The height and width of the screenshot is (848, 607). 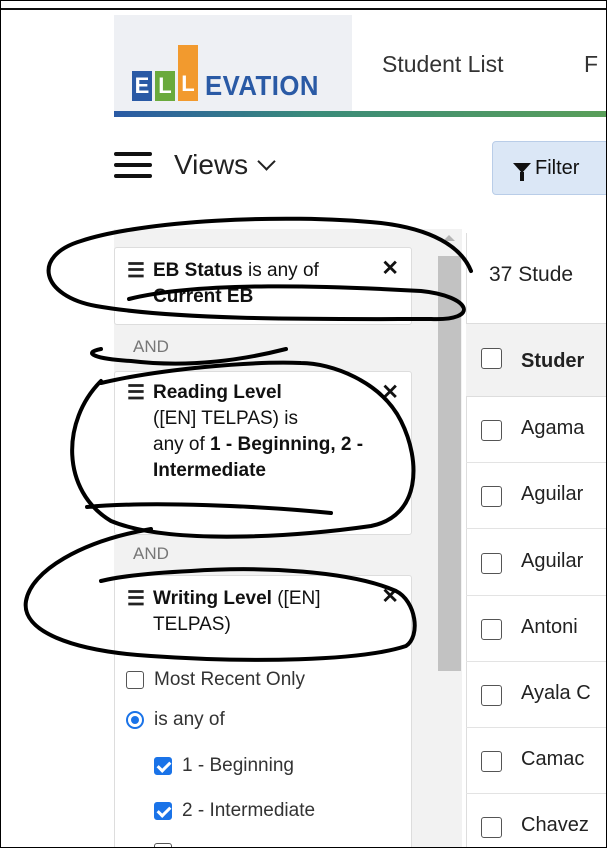 I want to click on filter-qualifier: ([EN], so click(x=299, y=598).